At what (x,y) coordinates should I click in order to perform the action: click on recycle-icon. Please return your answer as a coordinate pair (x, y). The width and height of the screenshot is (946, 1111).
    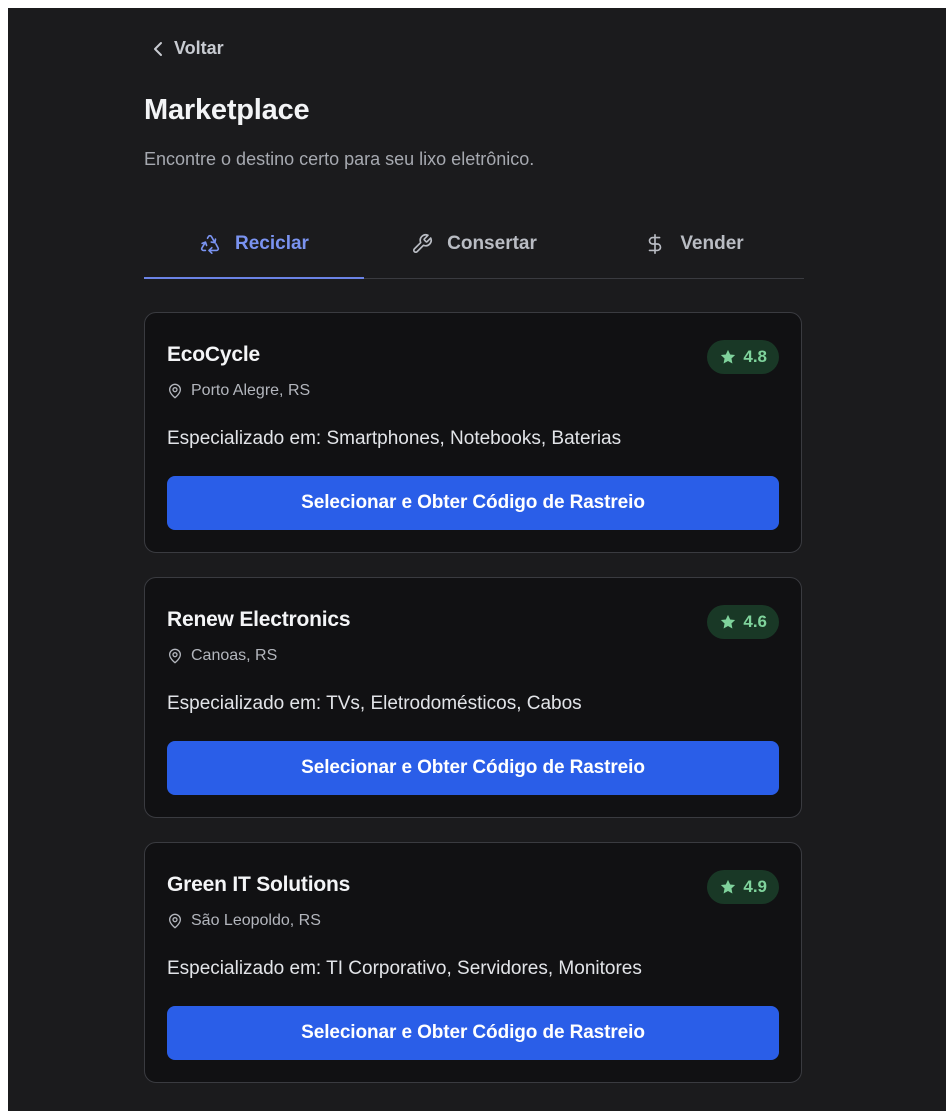
    Looking at the image, I should click on (210, 244).